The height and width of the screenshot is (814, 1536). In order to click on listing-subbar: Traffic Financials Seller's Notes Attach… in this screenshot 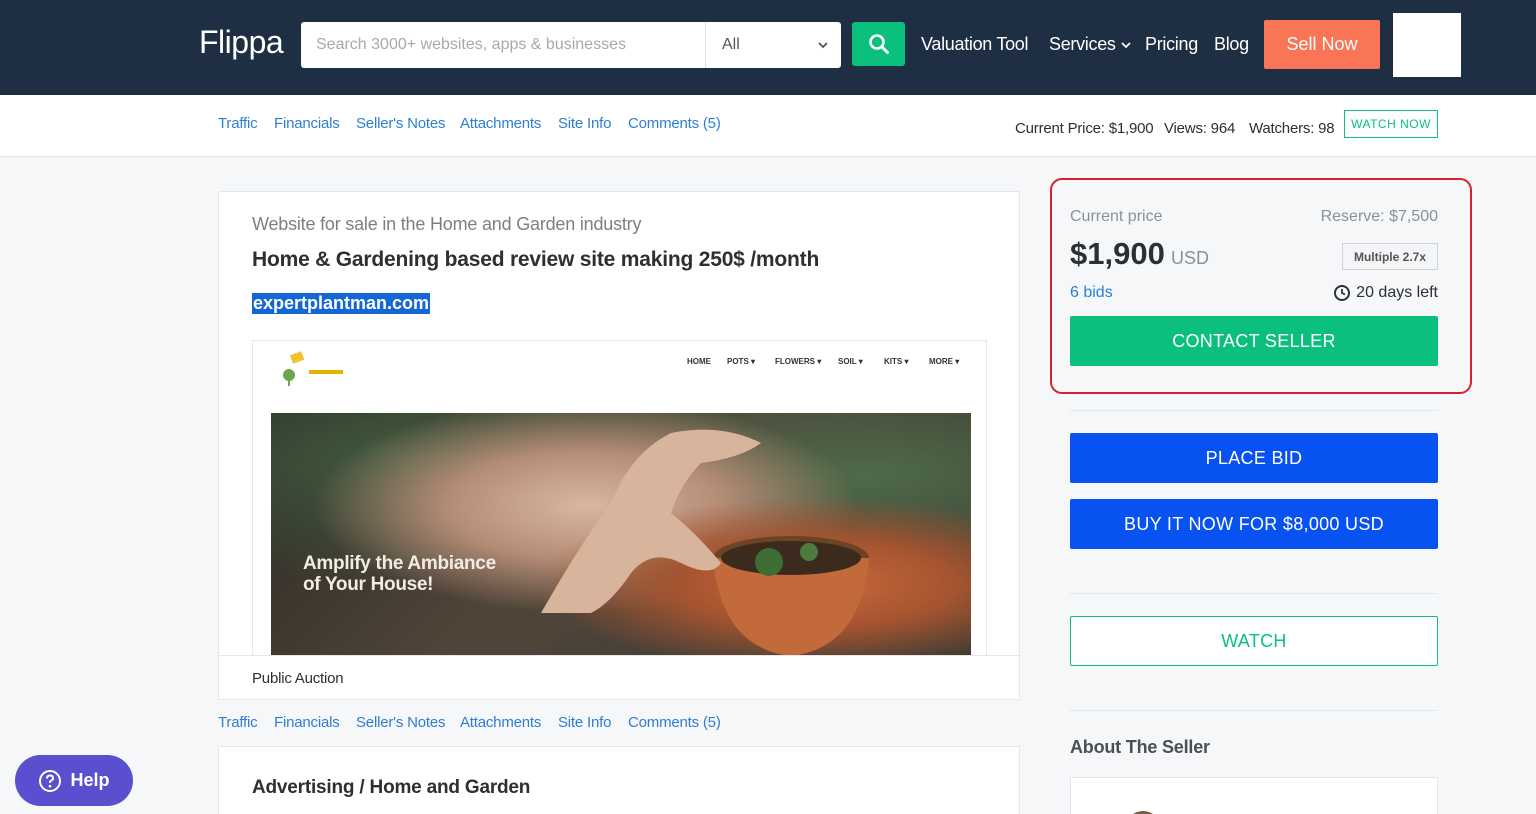, I will do `click(768, 126)`.